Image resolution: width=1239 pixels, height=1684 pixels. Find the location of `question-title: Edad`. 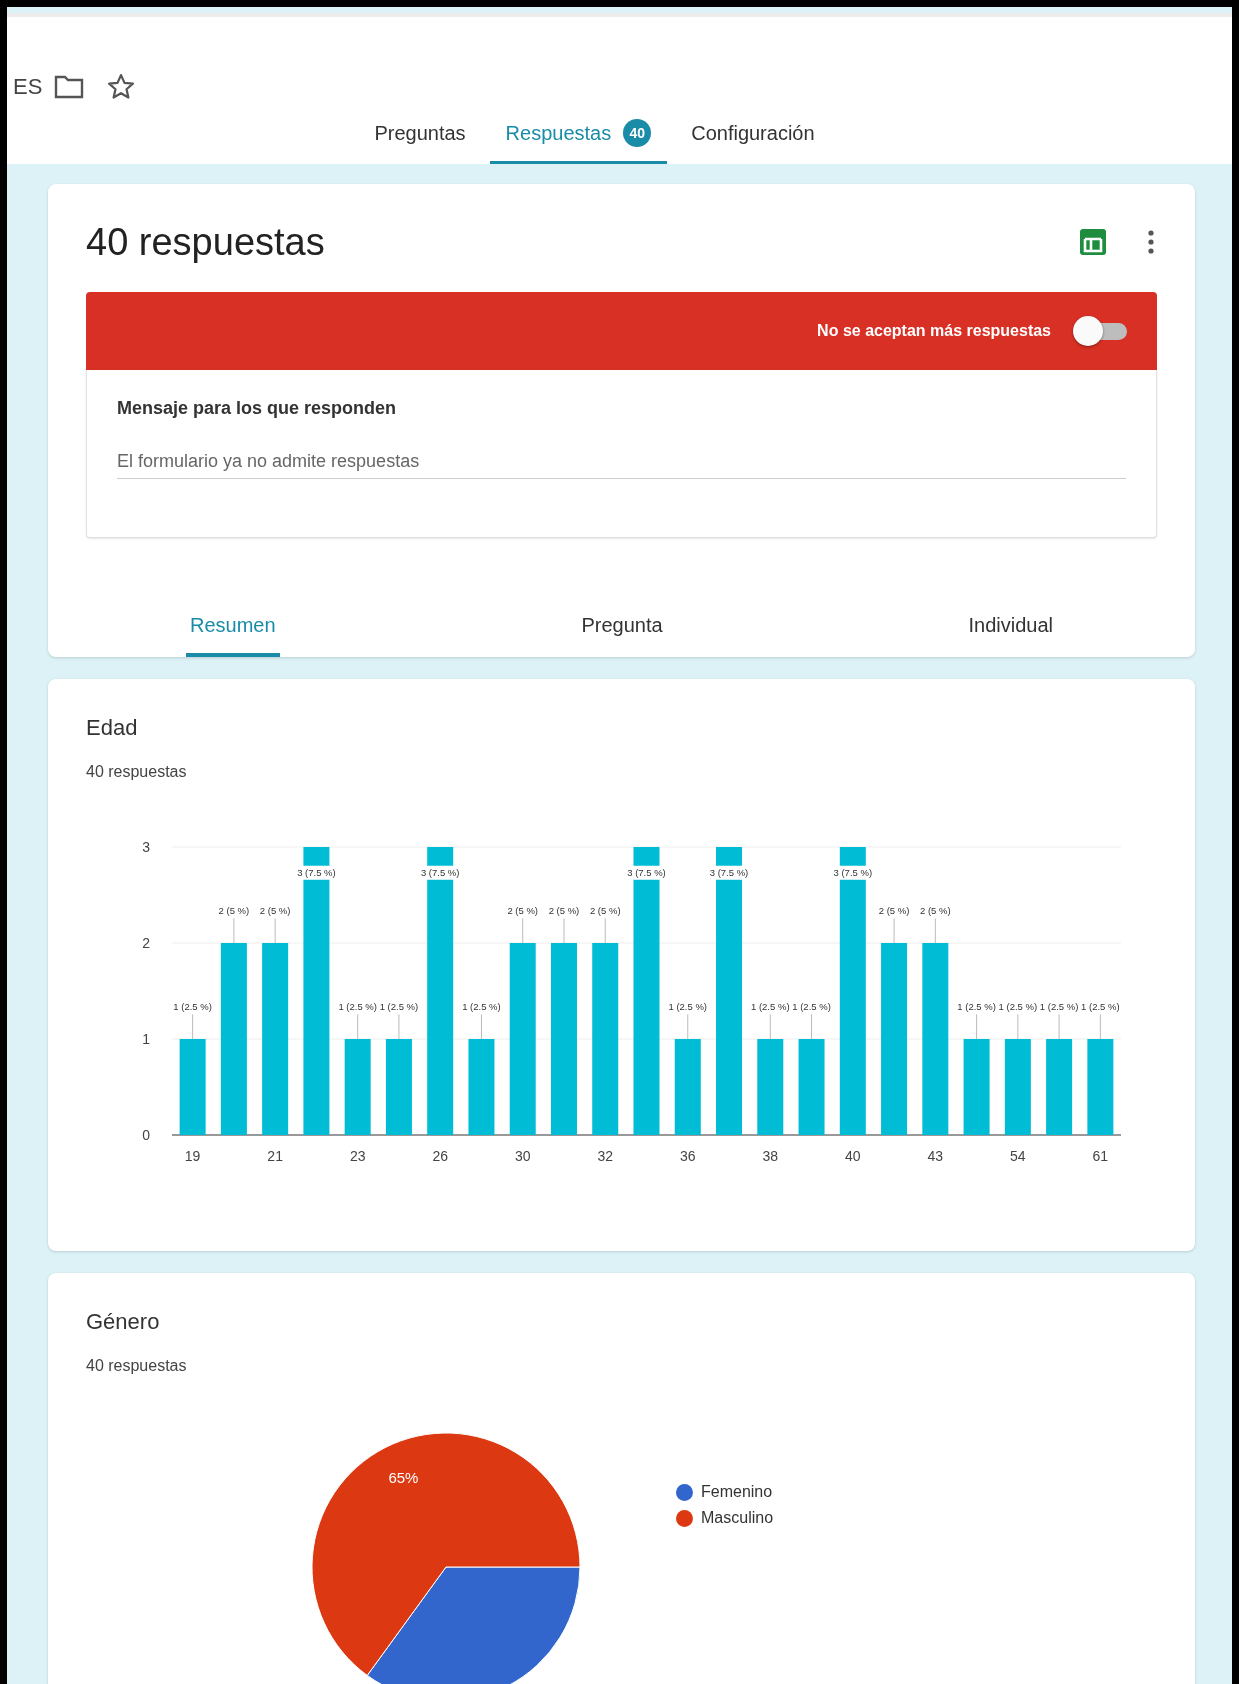

question-title: Edad is located at coordinates (112, 727).